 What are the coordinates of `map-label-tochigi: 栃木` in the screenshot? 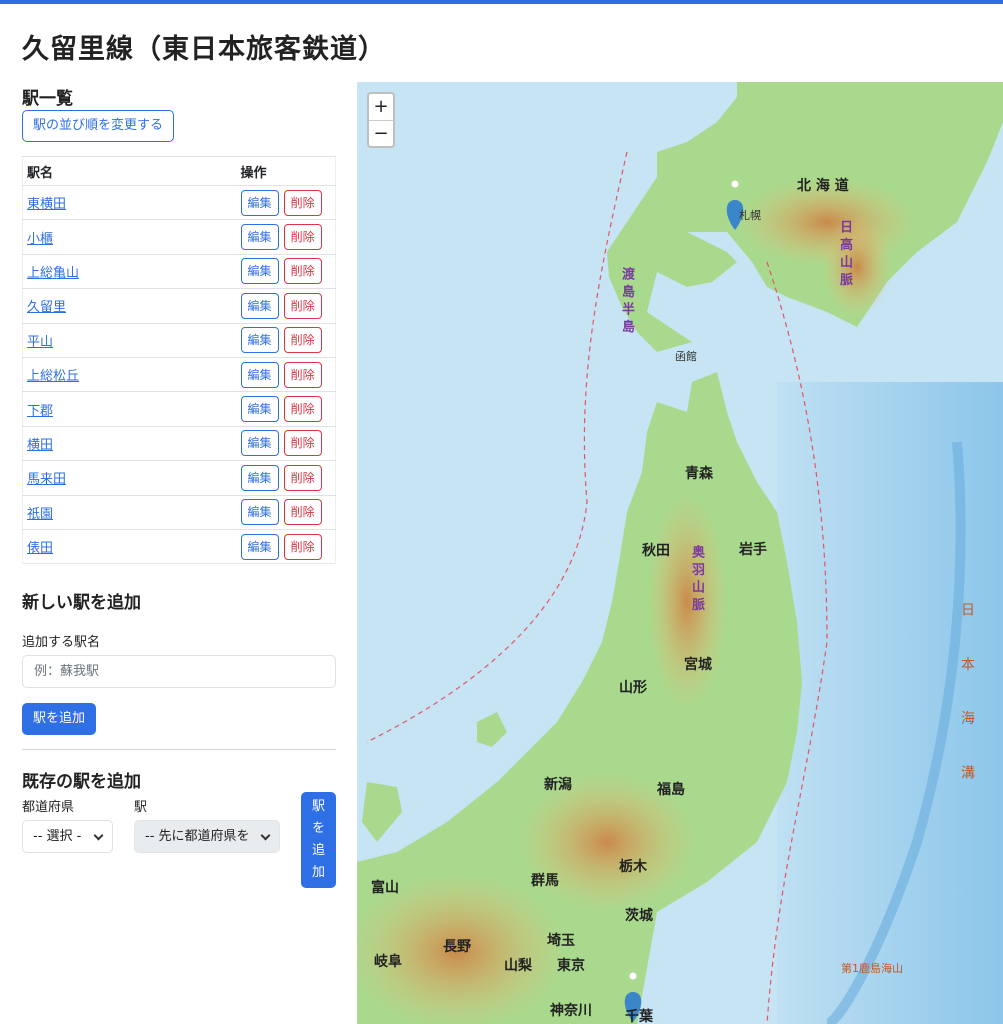 It's located at (633, 867).